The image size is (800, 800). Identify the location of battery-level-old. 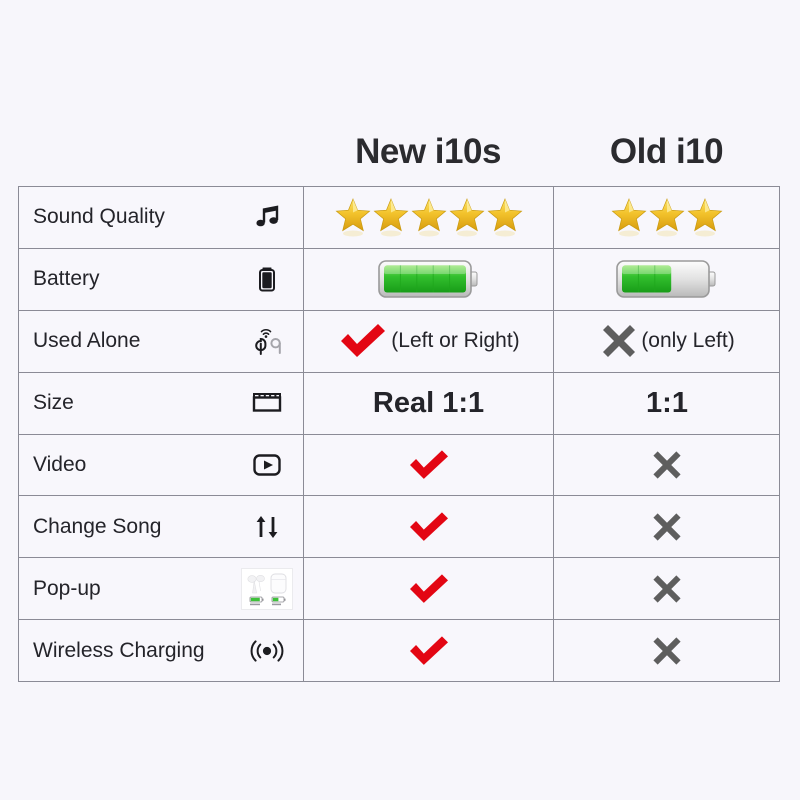
(667, 279).